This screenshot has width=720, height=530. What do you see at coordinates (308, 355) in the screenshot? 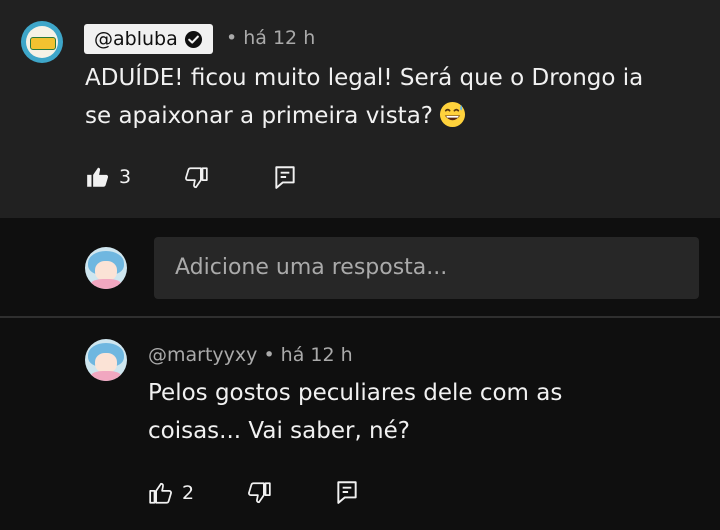
I see `reply-time: • há 12 h` at bounding box center [308, 355].